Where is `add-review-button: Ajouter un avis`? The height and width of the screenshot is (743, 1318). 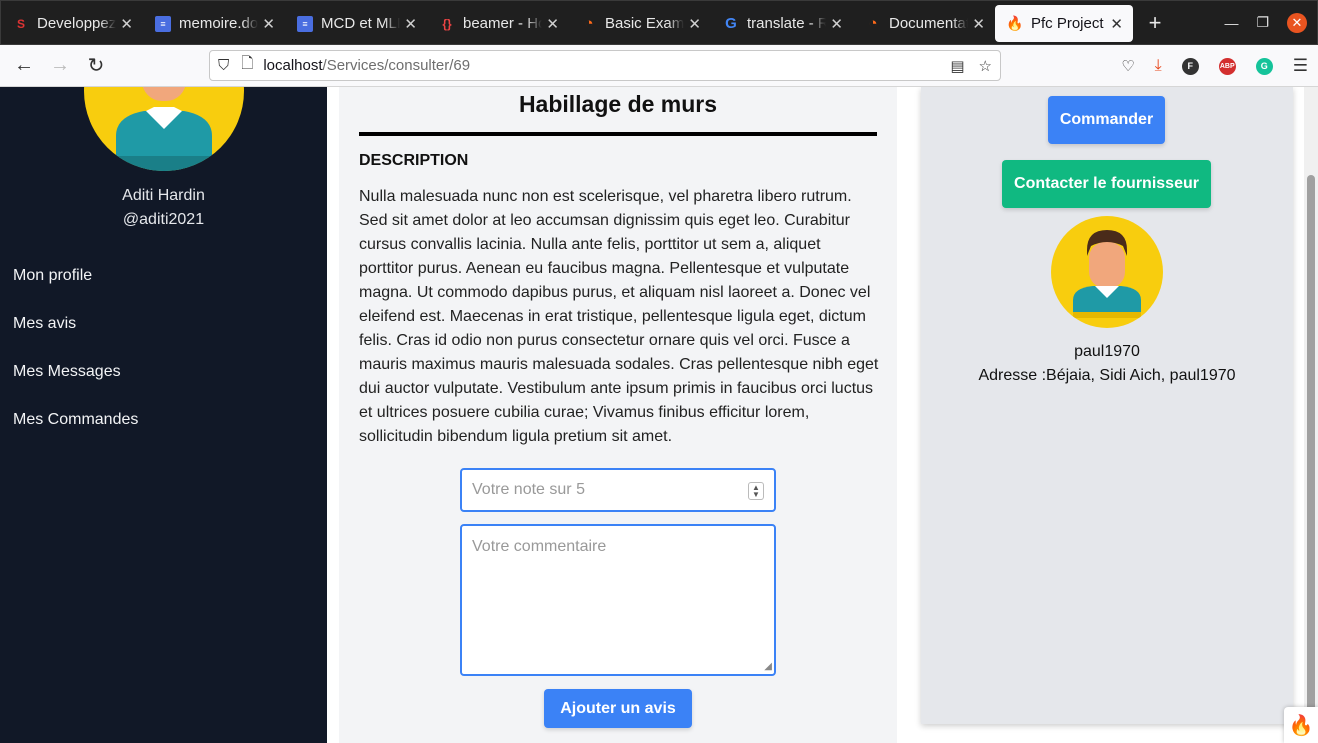
add-review-button: Ajouter un avis is located at coordinates (618, 708).